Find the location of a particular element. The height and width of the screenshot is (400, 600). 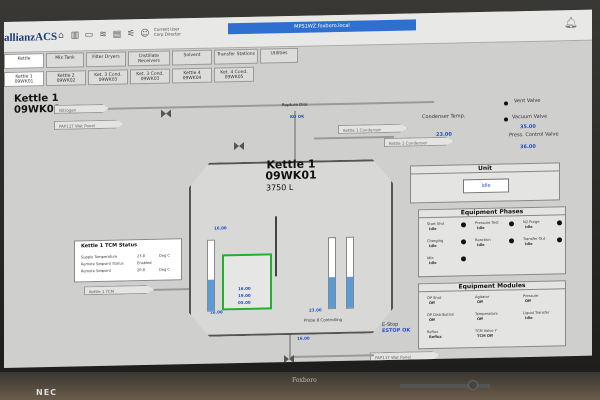

tcm-status-heading: Kettle 1 TCM Status is located at coordinates (109, 246).